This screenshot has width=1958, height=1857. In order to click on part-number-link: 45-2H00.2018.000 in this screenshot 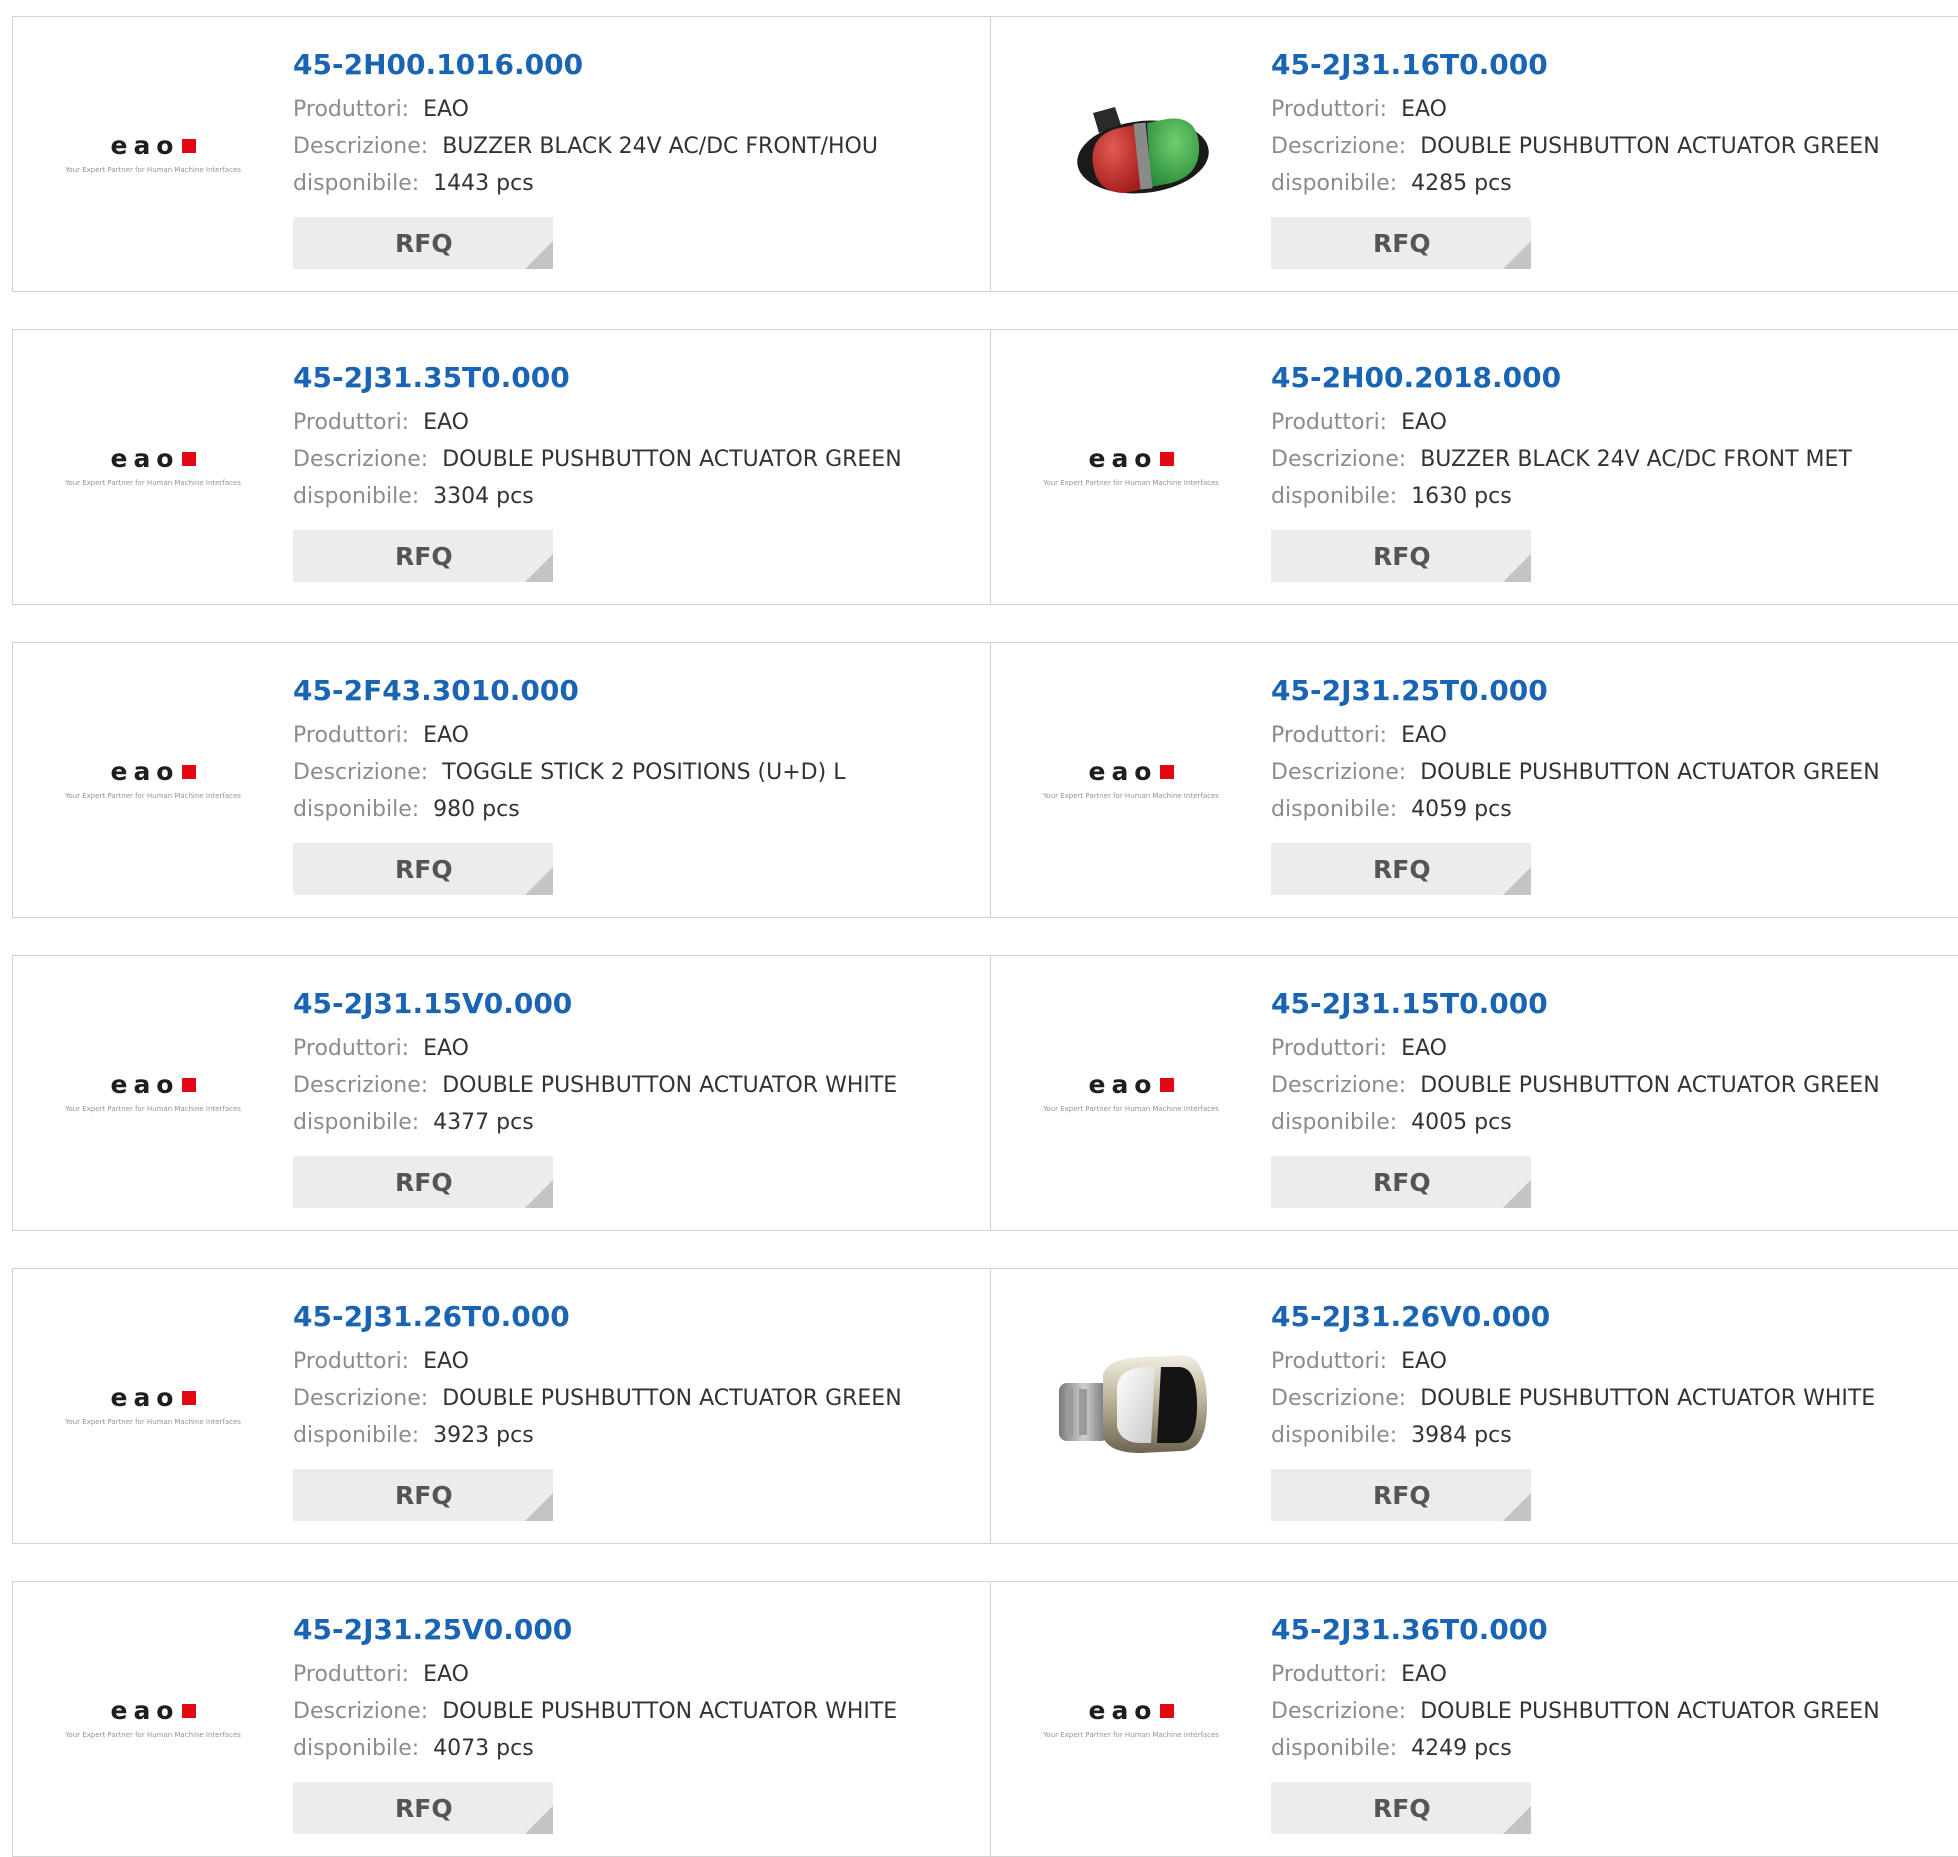, I will do `click(1614, 378)`.